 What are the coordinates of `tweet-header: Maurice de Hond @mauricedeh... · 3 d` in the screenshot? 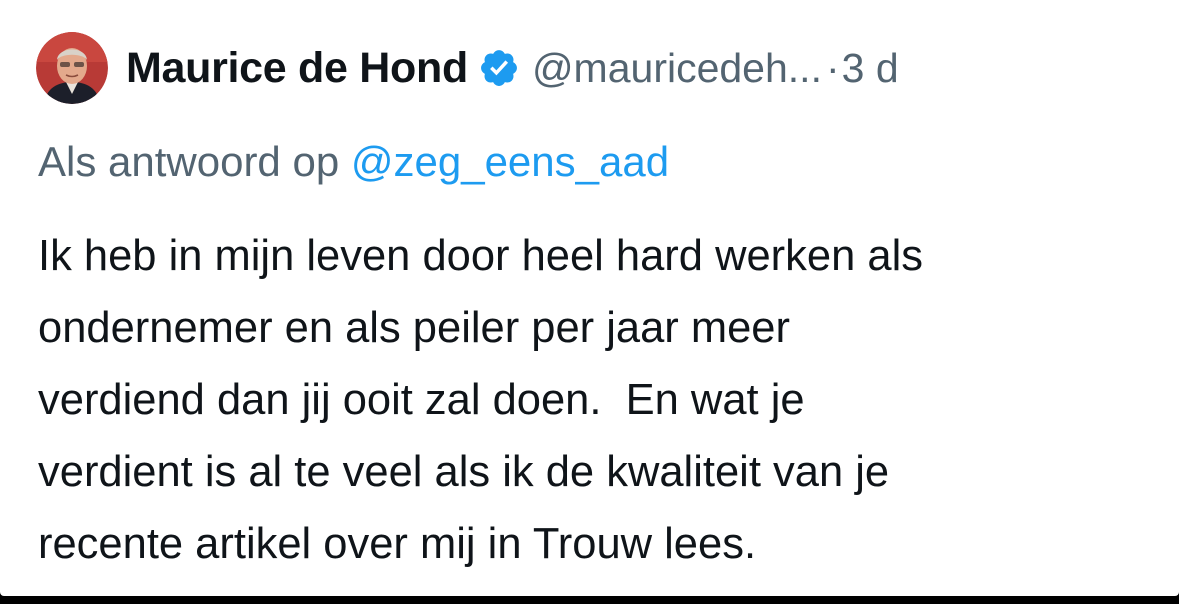 It's located at (467, 68).